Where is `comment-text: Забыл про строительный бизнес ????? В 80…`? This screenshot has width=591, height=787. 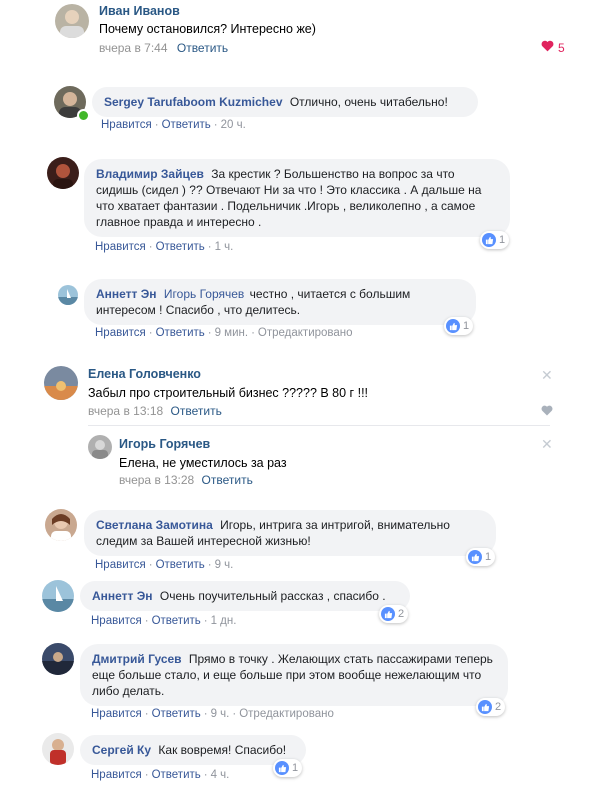 comment-text: Забыл про строительный бизнес ????? В 80… is located at coordinates (228, 393).